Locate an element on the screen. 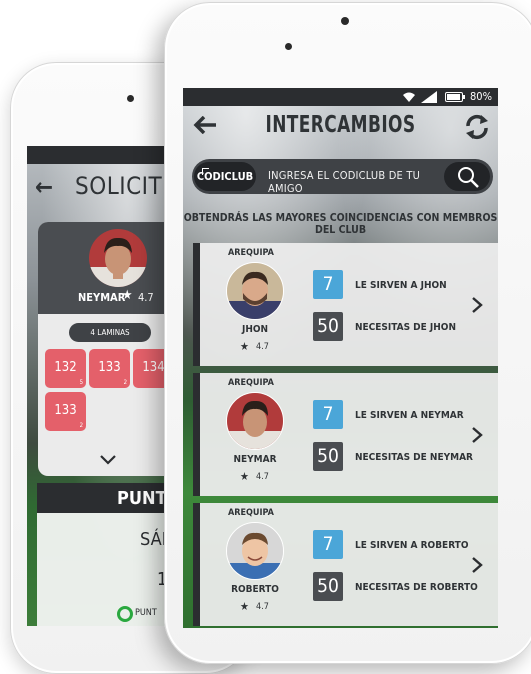  stickers-count-pill: 4 LAMINAS is located at coordinates (110, 332).